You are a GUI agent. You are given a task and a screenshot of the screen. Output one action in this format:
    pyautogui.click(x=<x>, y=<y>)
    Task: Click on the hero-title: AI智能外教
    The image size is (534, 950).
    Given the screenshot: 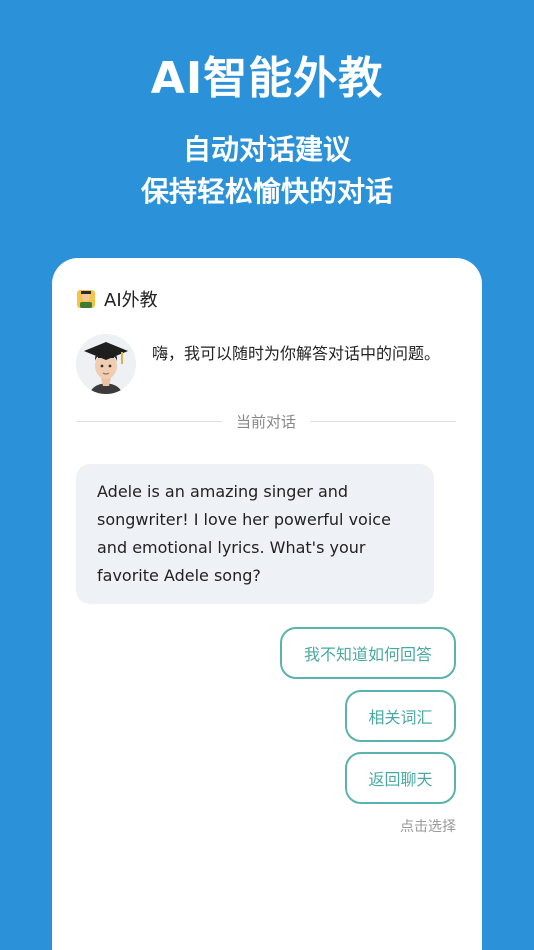 What is the action you would take?
    pyautogui.click(x=267, y=78)
    